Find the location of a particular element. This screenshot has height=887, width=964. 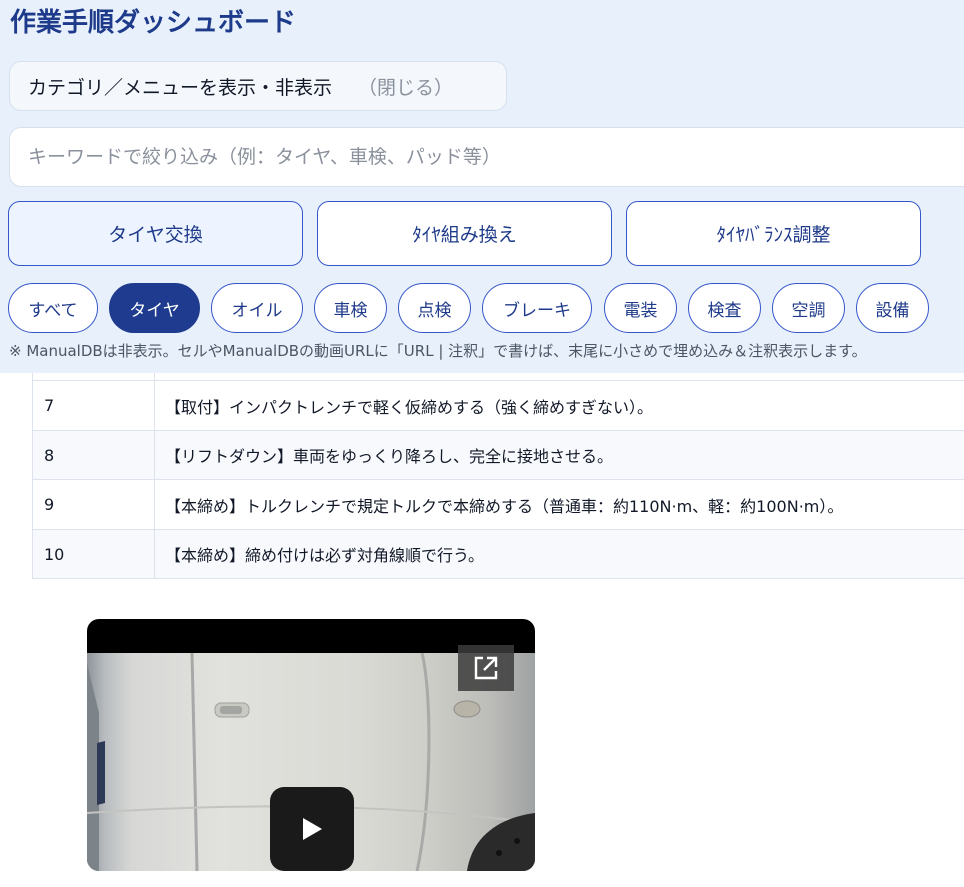

menu-button-tire-remount: ﾀｲﾔ組み換え is located at coordinates (464, 233).